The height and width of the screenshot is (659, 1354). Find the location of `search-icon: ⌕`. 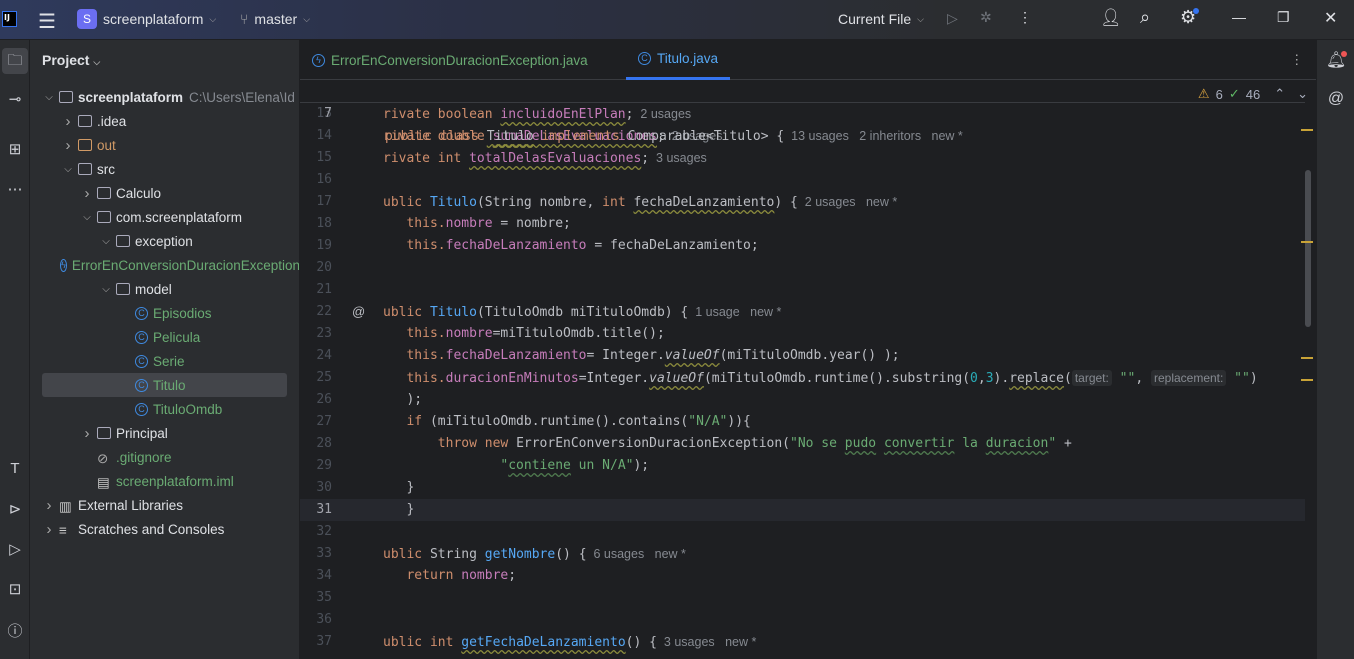

search-icon: ⌕ is located at coordinates (1145, 17).